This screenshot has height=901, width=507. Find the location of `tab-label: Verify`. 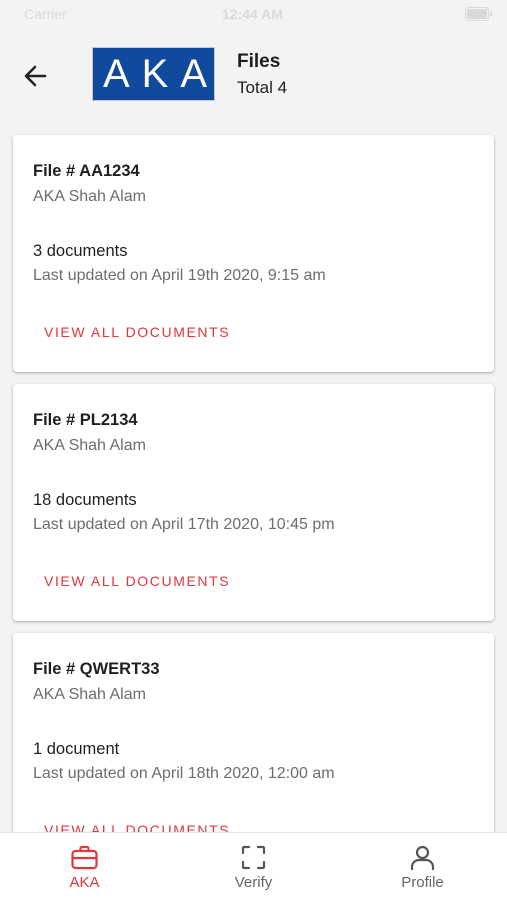

tab-label: Verify is located at coordinates (253, 882).